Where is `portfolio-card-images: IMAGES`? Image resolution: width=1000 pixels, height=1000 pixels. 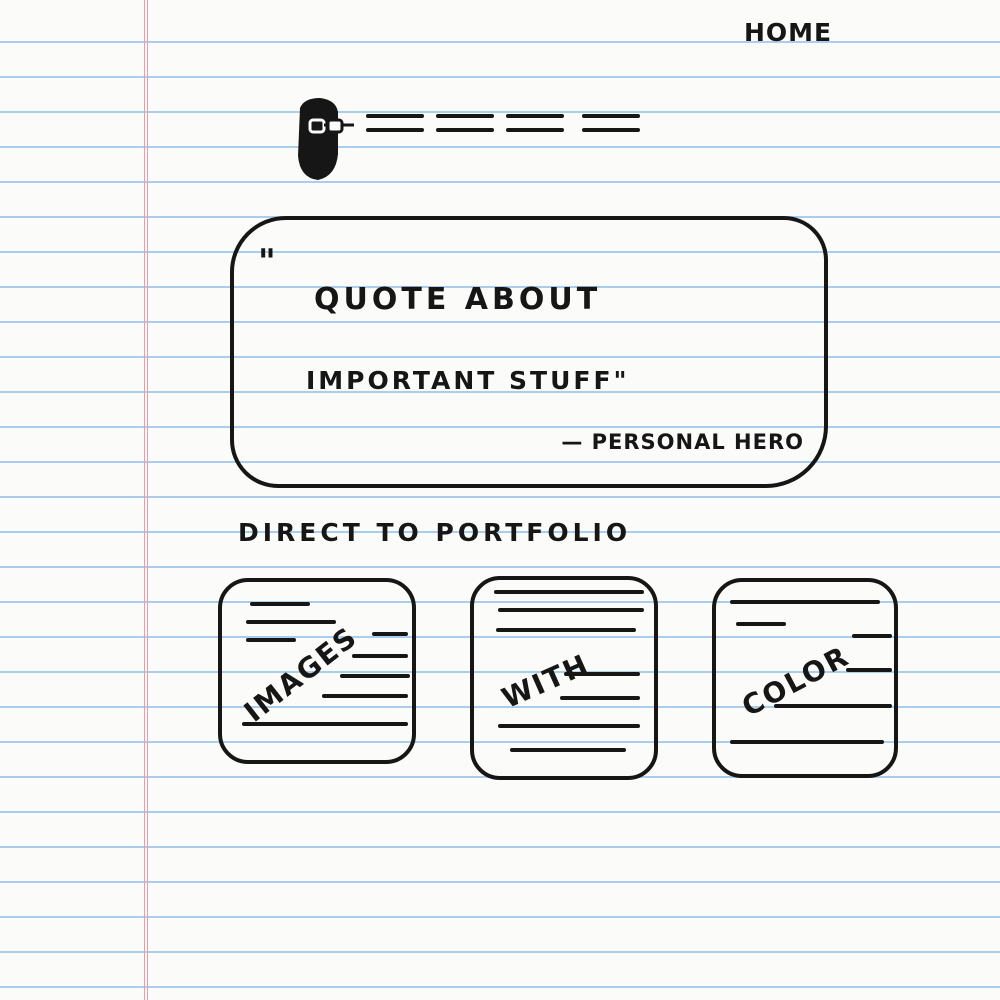
portfolio-card-images: IMAGES is located at coordinates (317, 671).